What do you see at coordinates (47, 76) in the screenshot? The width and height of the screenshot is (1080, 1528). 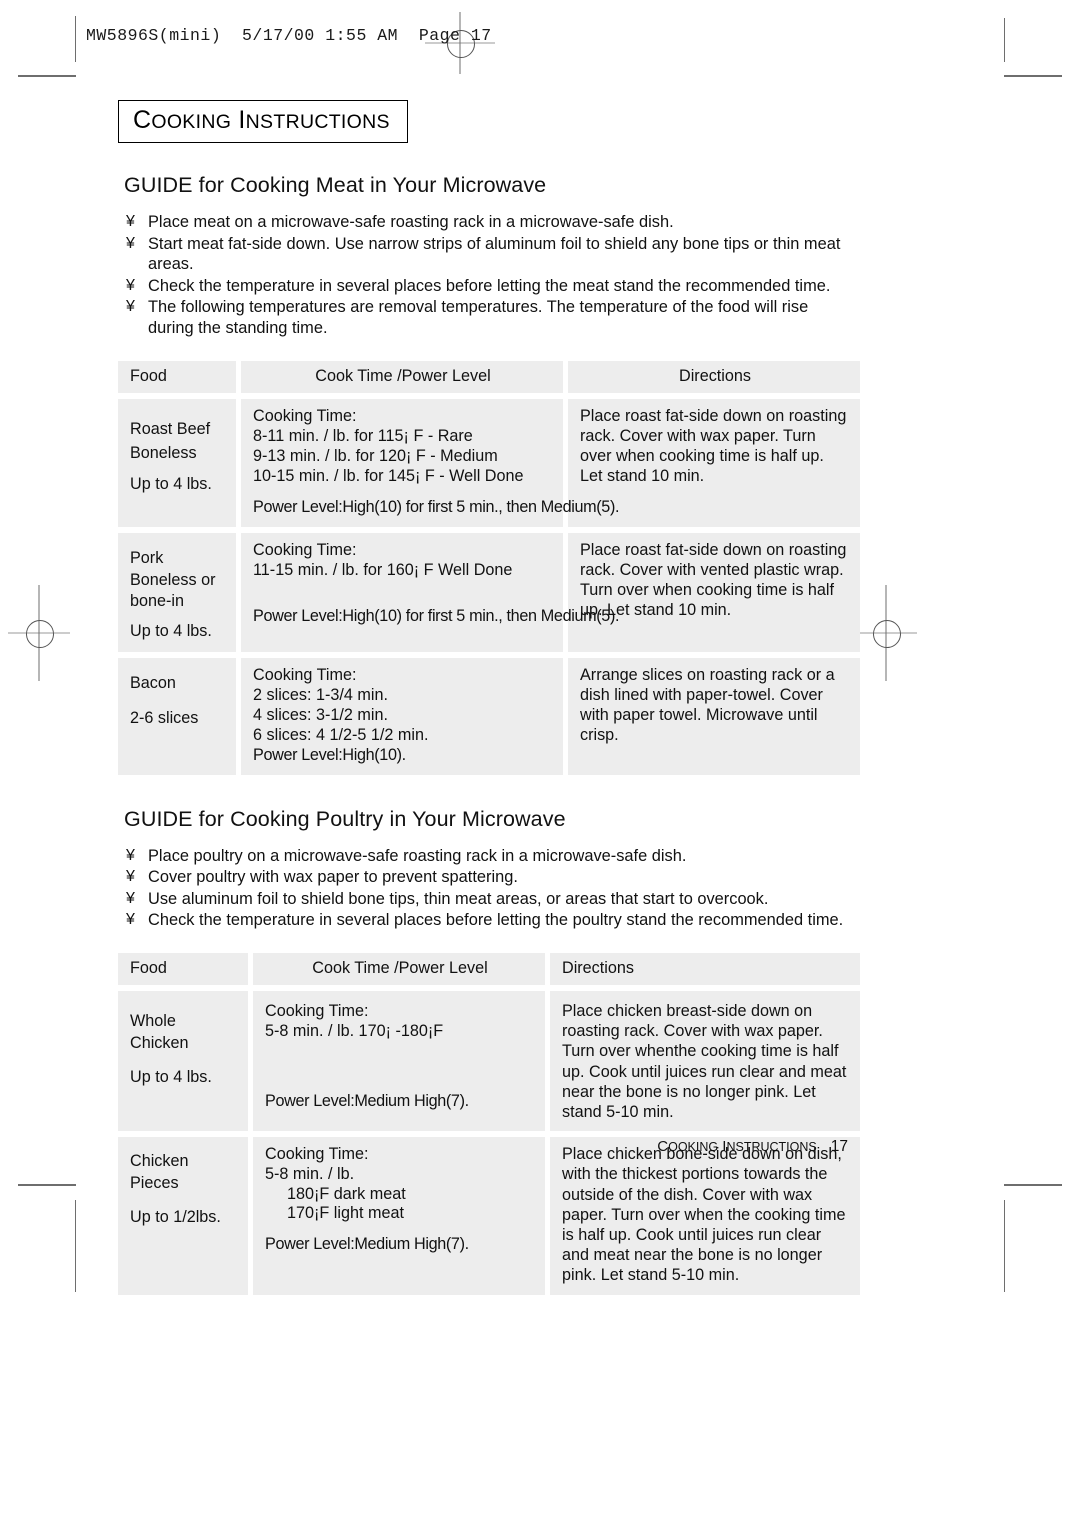 I see `crop-mark-top-left-horizontal` at bounding box center [47, 76].